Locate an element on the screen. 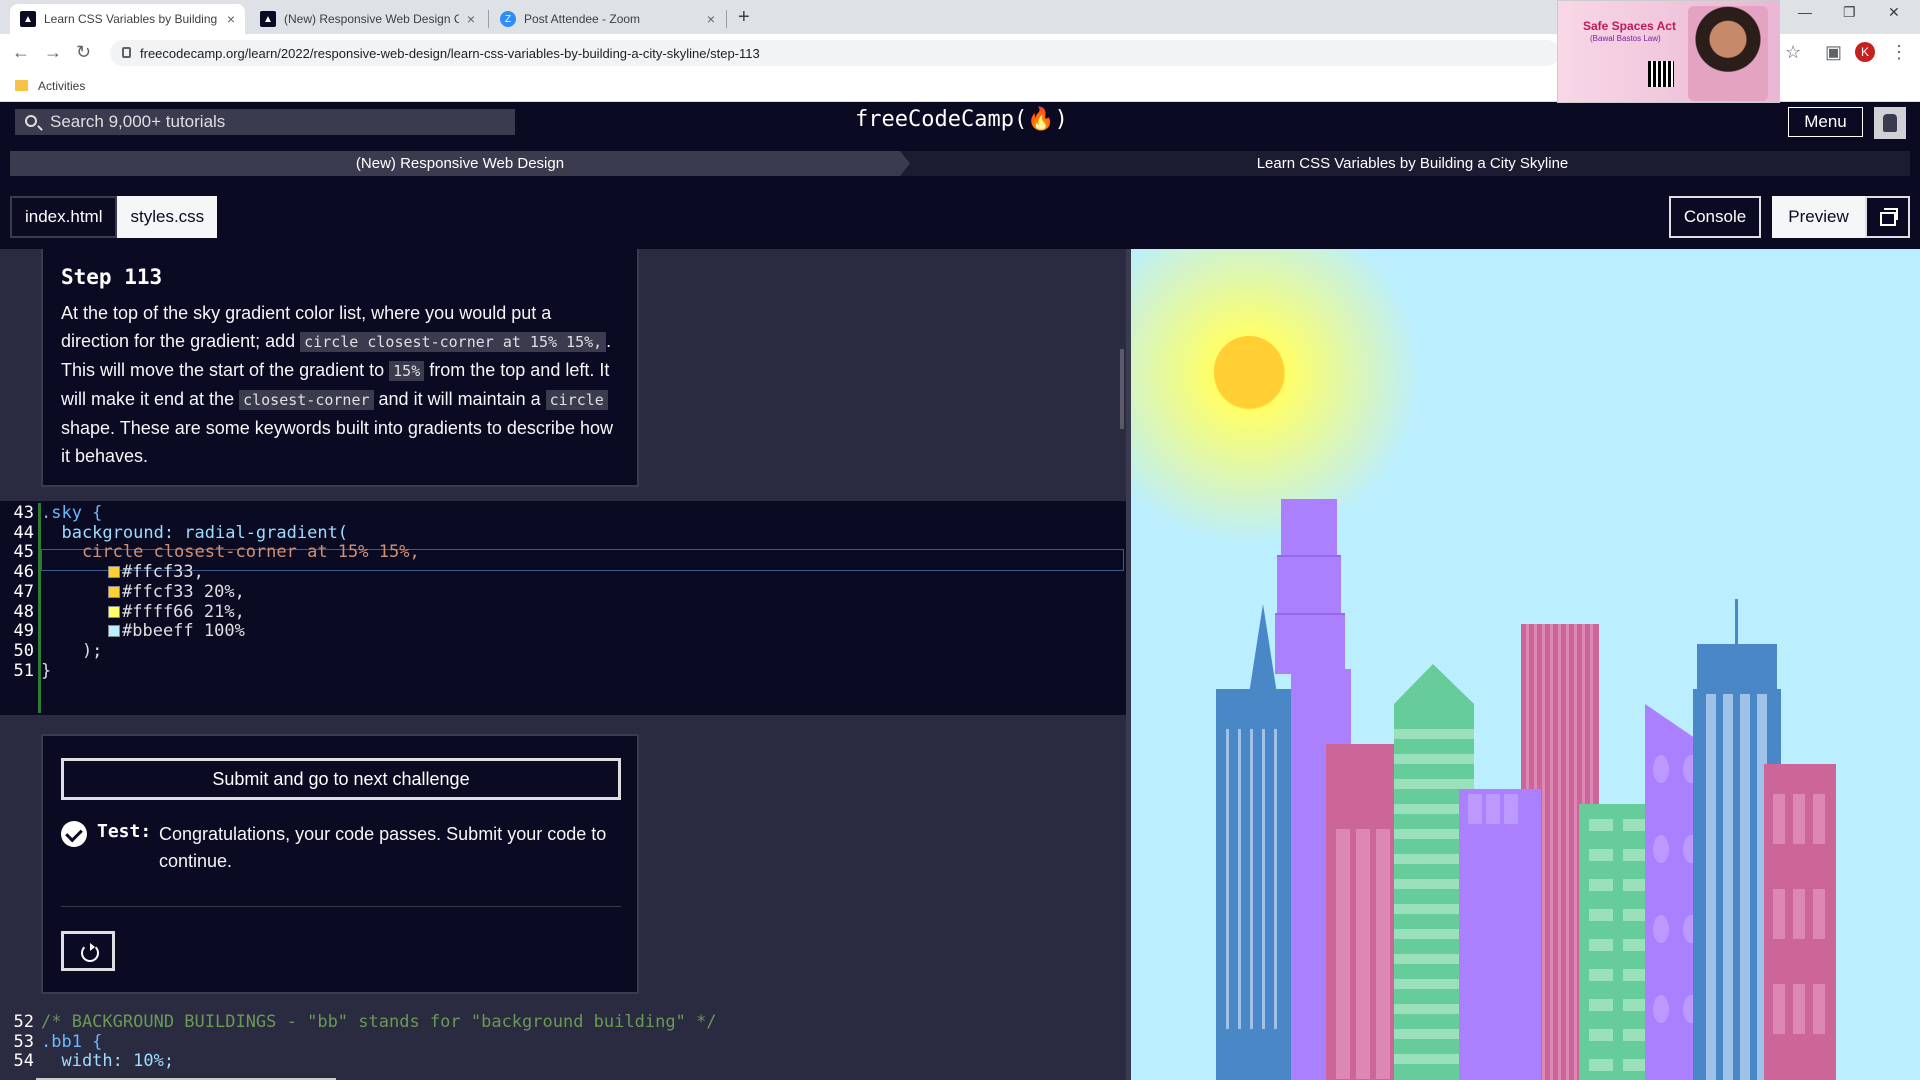  profile-avatar: K is located at coordinates (1865, 52).